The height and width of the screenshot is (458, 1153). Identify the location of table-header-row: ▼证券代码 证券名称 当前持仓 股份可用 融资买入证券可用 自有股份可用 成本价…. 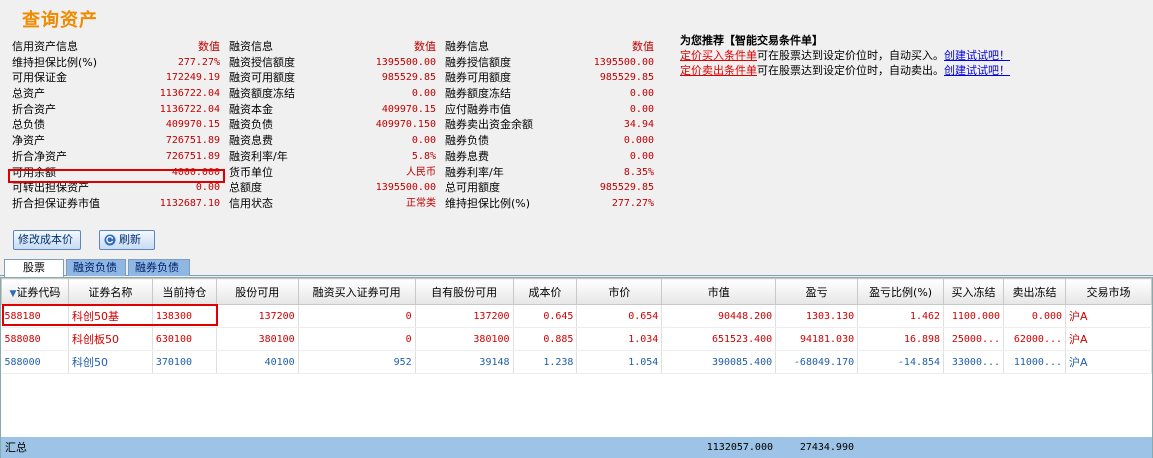
(576, 291).